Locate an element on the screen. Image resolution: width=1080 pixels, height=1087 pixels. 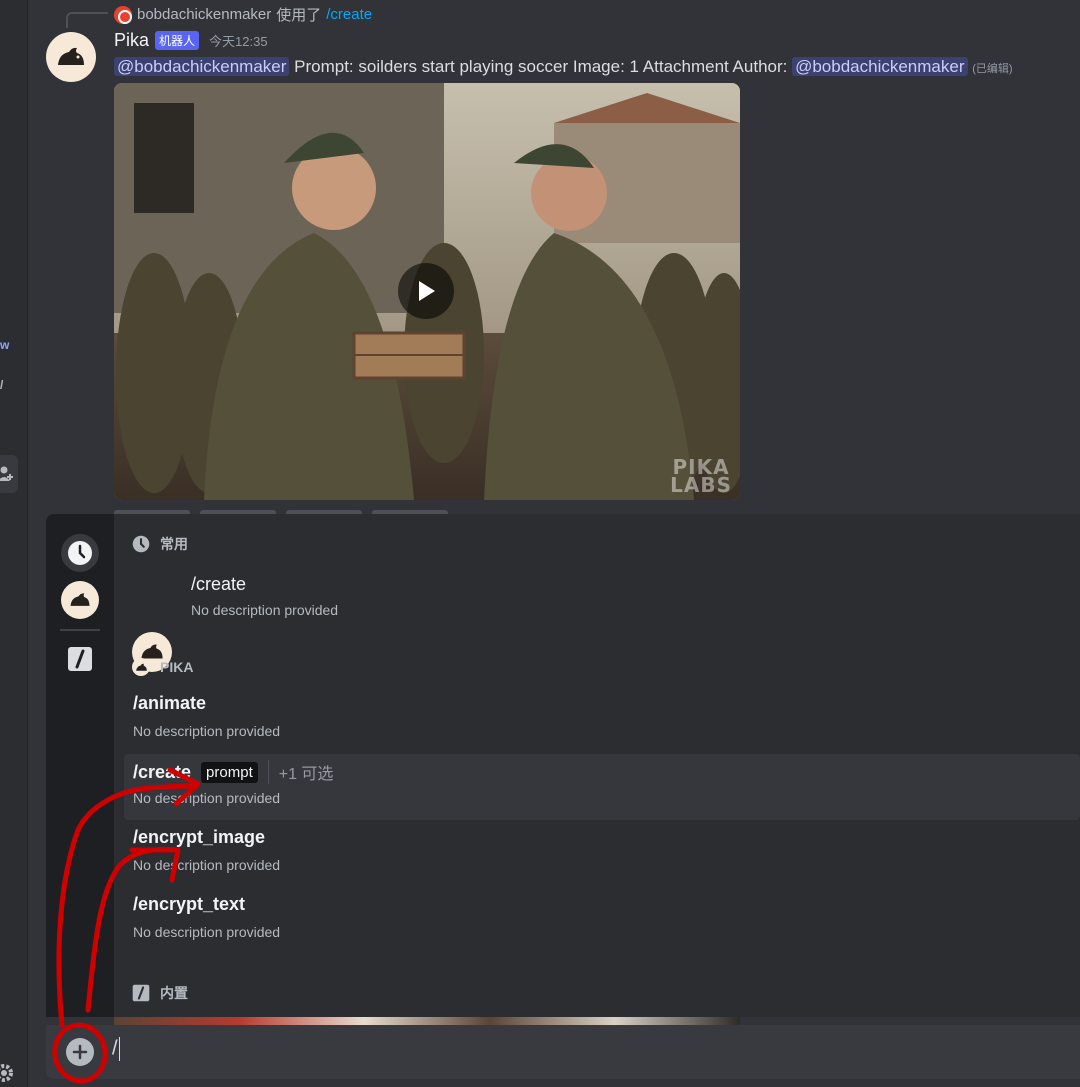
frequent-category is located at coordinates (80, 553).